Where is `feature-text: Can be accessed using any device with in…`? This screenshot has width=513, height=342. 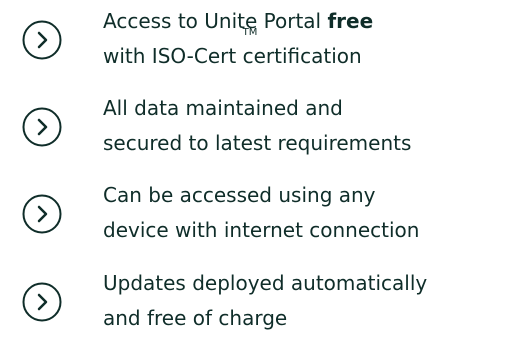
feature-text: Can be accessed using any device with in… is located at coordinates (261, 213).